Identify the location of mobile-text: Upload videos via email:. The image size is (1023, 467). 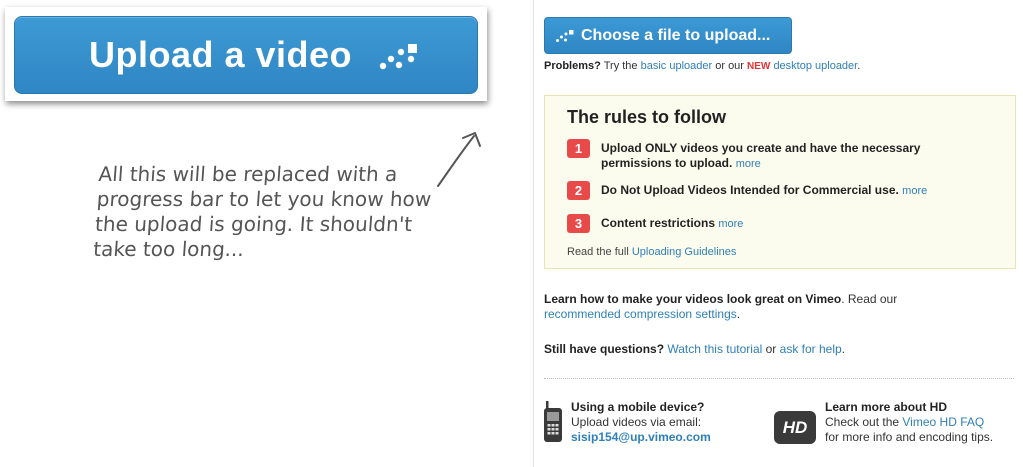
(636, 422).